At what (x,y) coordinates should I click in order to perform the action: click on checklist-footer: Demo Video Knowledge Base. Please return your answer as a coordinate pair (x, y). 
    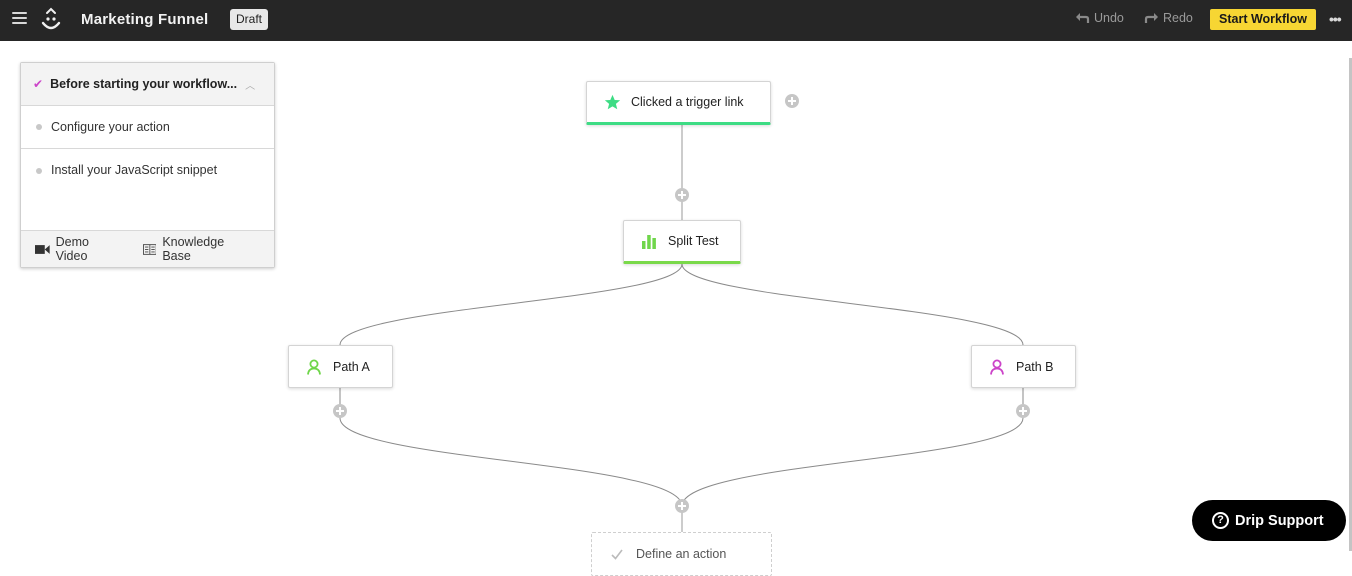
    Looking at the image, I should click on (147, 248).